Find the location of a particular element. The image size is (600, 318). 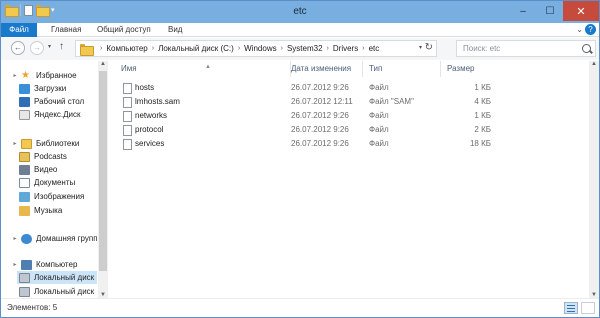

sidebar-item-desktop: Рабочий стол is located at coordinates (50, 101).